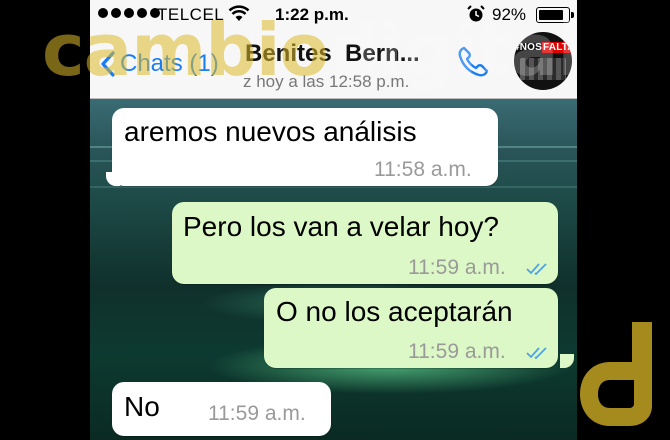  Describe the element at coordinates (394, 311) in the screenshot. I see `message-text: O no los aceptarán` at that location.